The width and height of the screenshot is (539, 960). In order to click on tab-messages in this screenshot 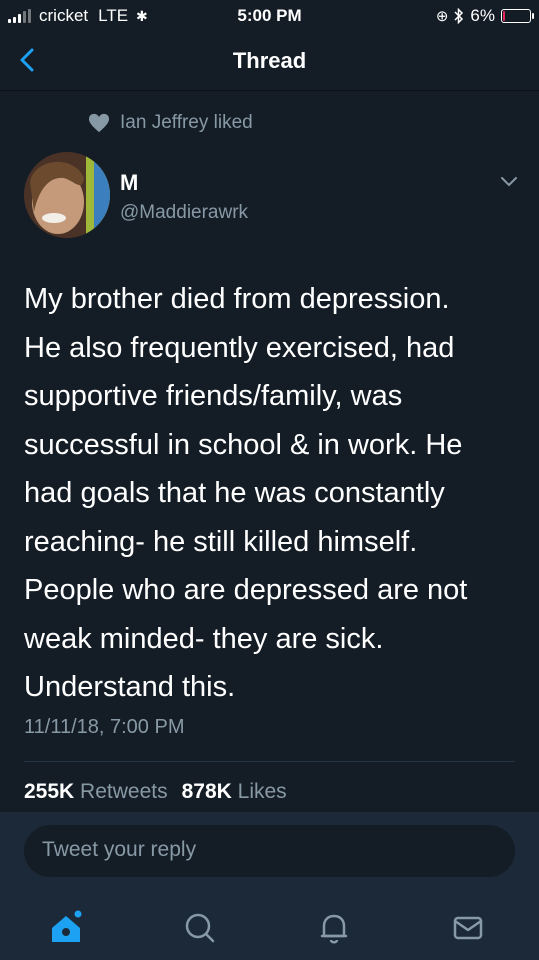, I will do `click(468, 928)`.